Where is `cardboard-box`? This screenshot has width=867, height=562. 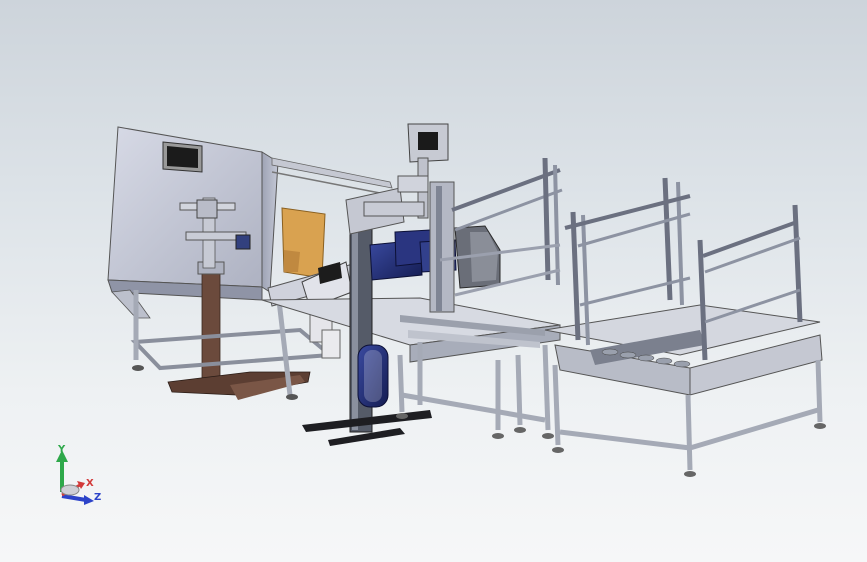 cardboard-box is located at coordinates (303, 243).